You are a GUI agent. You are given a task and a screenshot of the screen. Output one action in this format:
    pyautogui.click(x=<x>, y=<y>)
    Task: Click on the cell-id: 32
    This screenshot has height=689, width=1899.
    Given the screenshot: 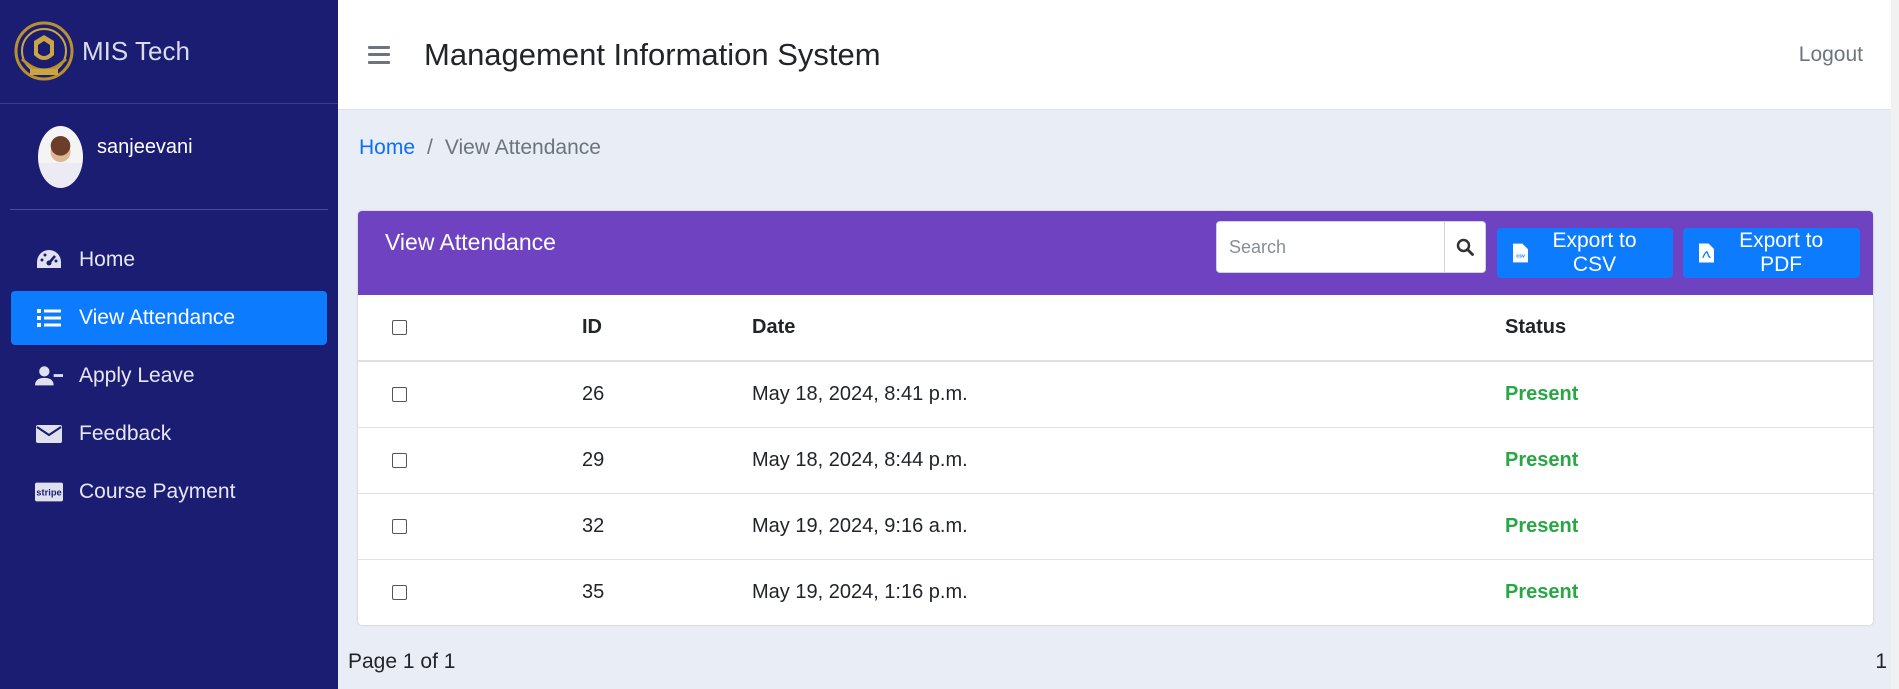 What is the action you would take?
    pyautogui.click(x=667, y=526)
    